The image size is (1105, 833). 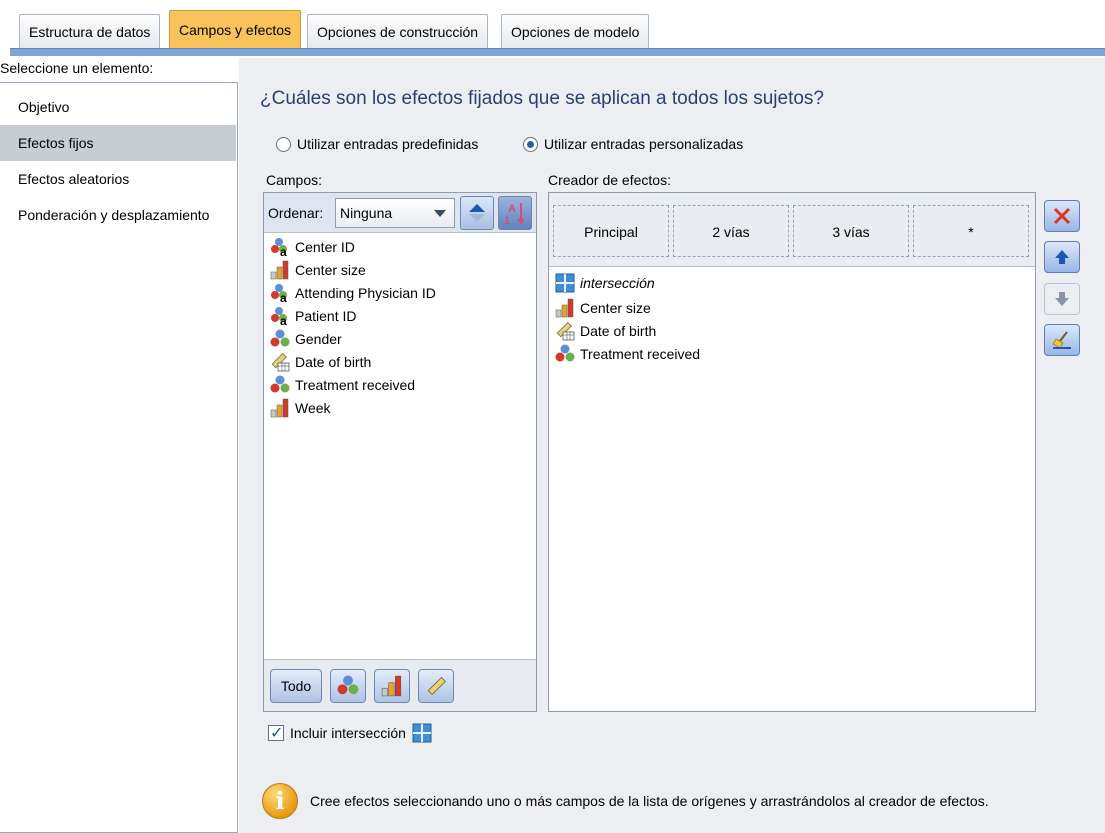 I want to click on field-item: a Center ID, so click(x=312, y=246).